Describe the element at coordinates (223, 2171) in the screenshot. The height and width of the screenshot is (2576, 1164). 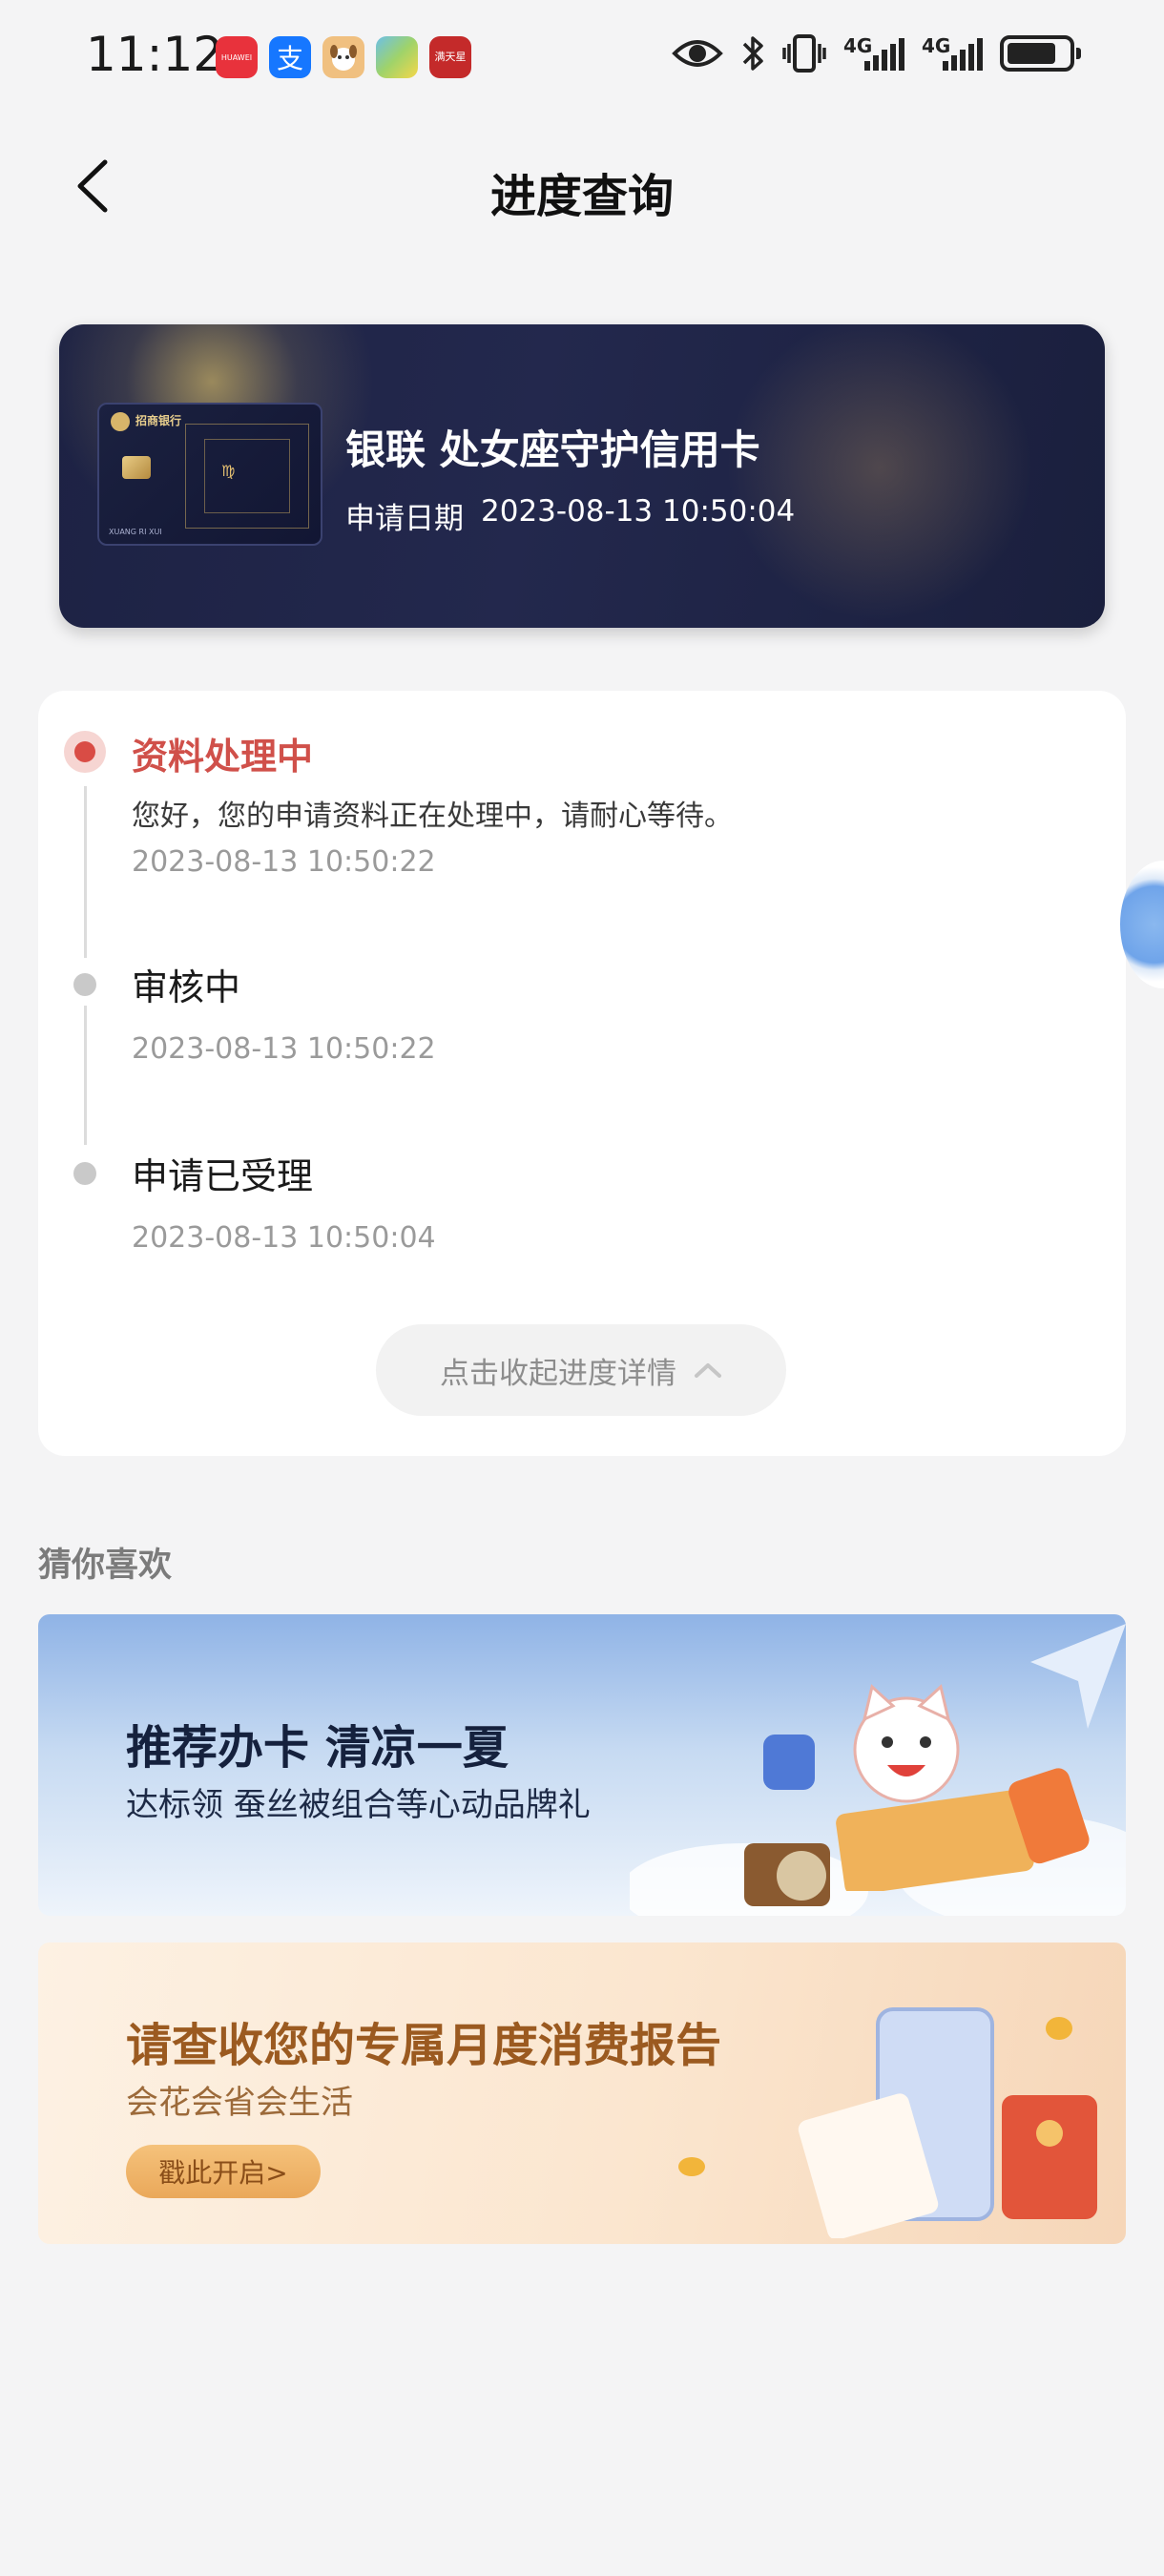
I see `open-report-button: 戳此开启>` at that location.